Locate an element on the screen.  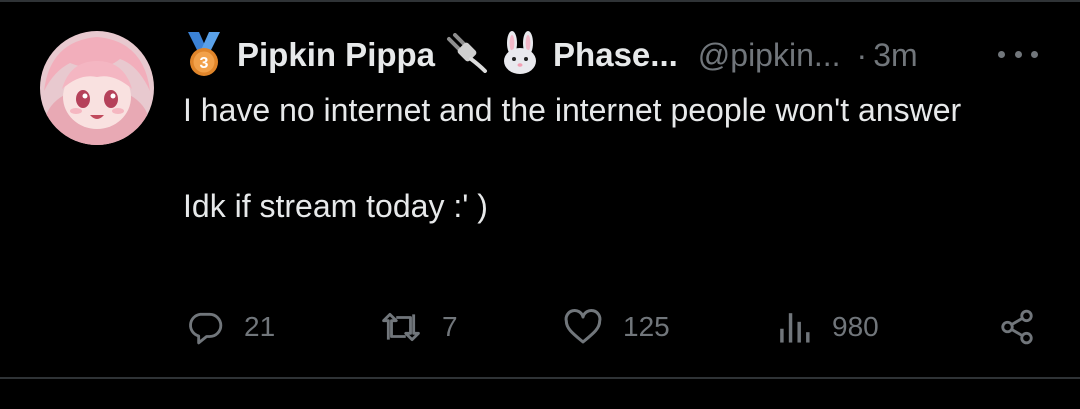
svg-text: 3 is located at coordinates (204, 63).